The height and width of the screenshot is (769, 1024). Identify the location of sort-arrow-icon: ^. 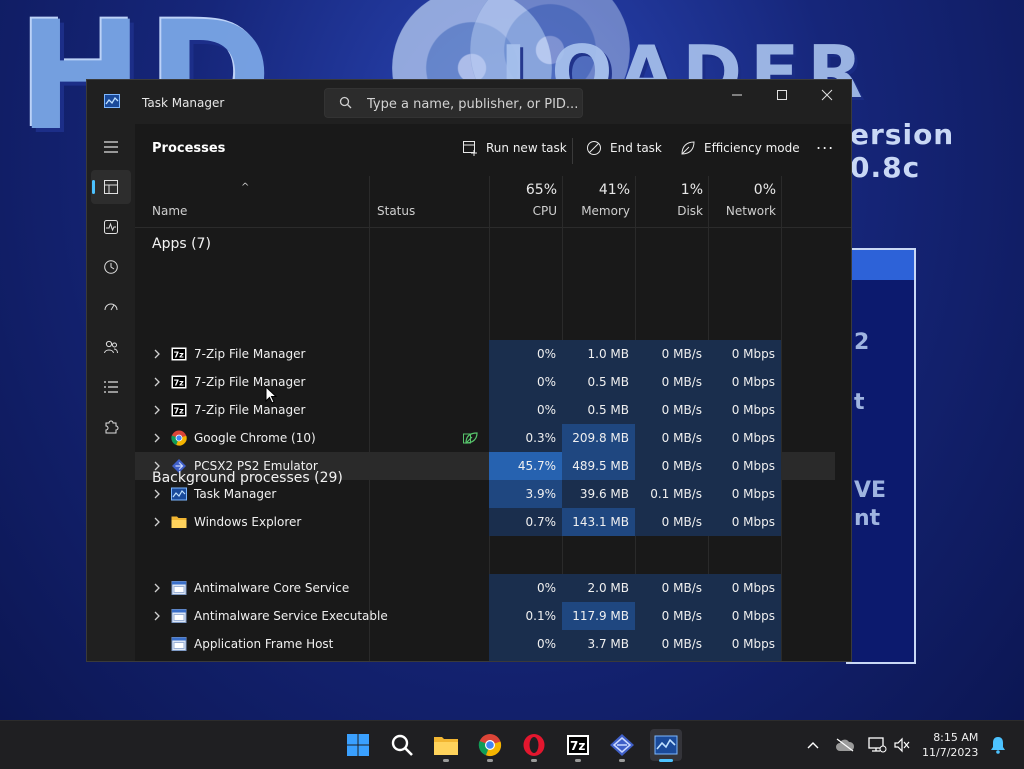
(245, 187).